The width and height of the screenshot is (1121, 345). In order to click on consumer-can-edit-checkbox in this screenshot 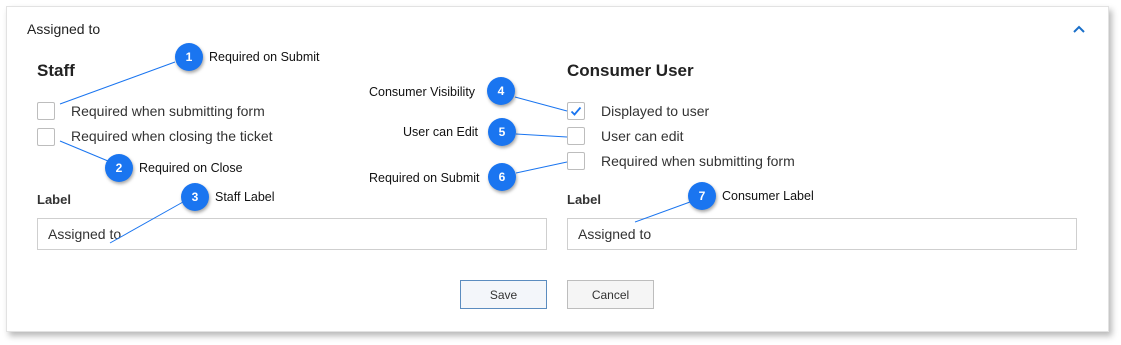, I will do `click(576, 136)`.